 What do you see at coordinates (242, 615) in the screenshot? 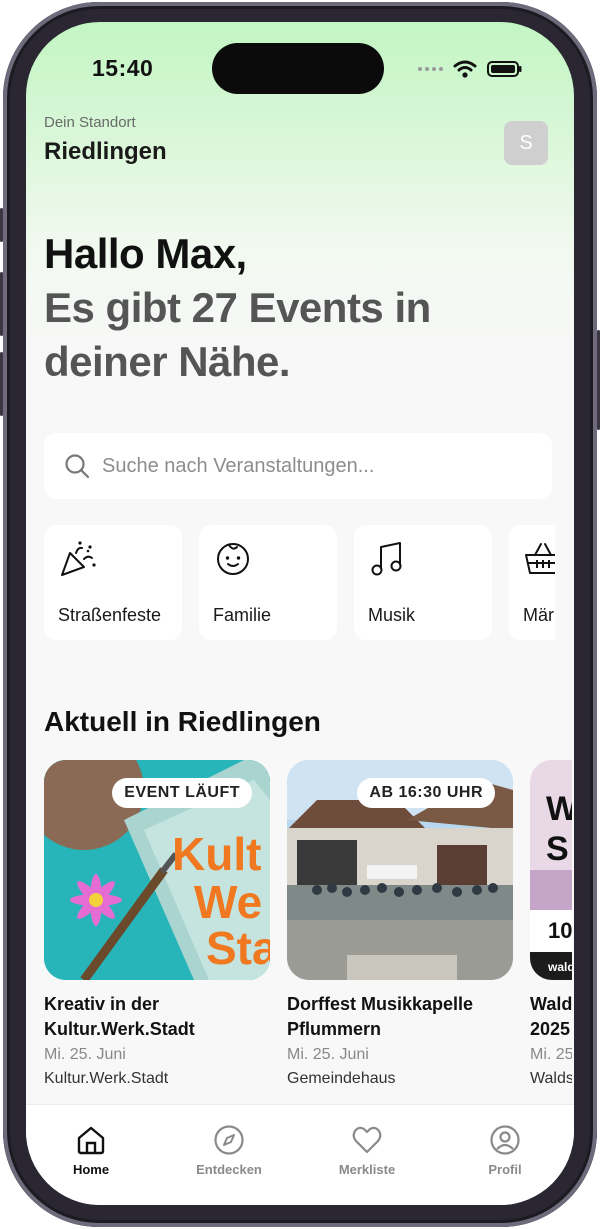
I see `category-label: Familie` at bounding box center [242, 615].